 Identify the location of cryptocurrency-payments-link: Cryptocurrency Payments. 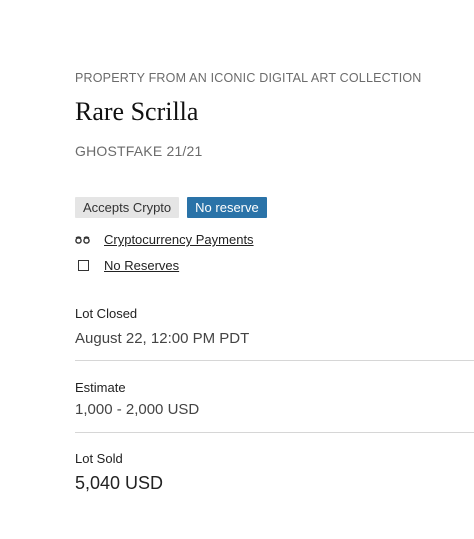
(179, 239).